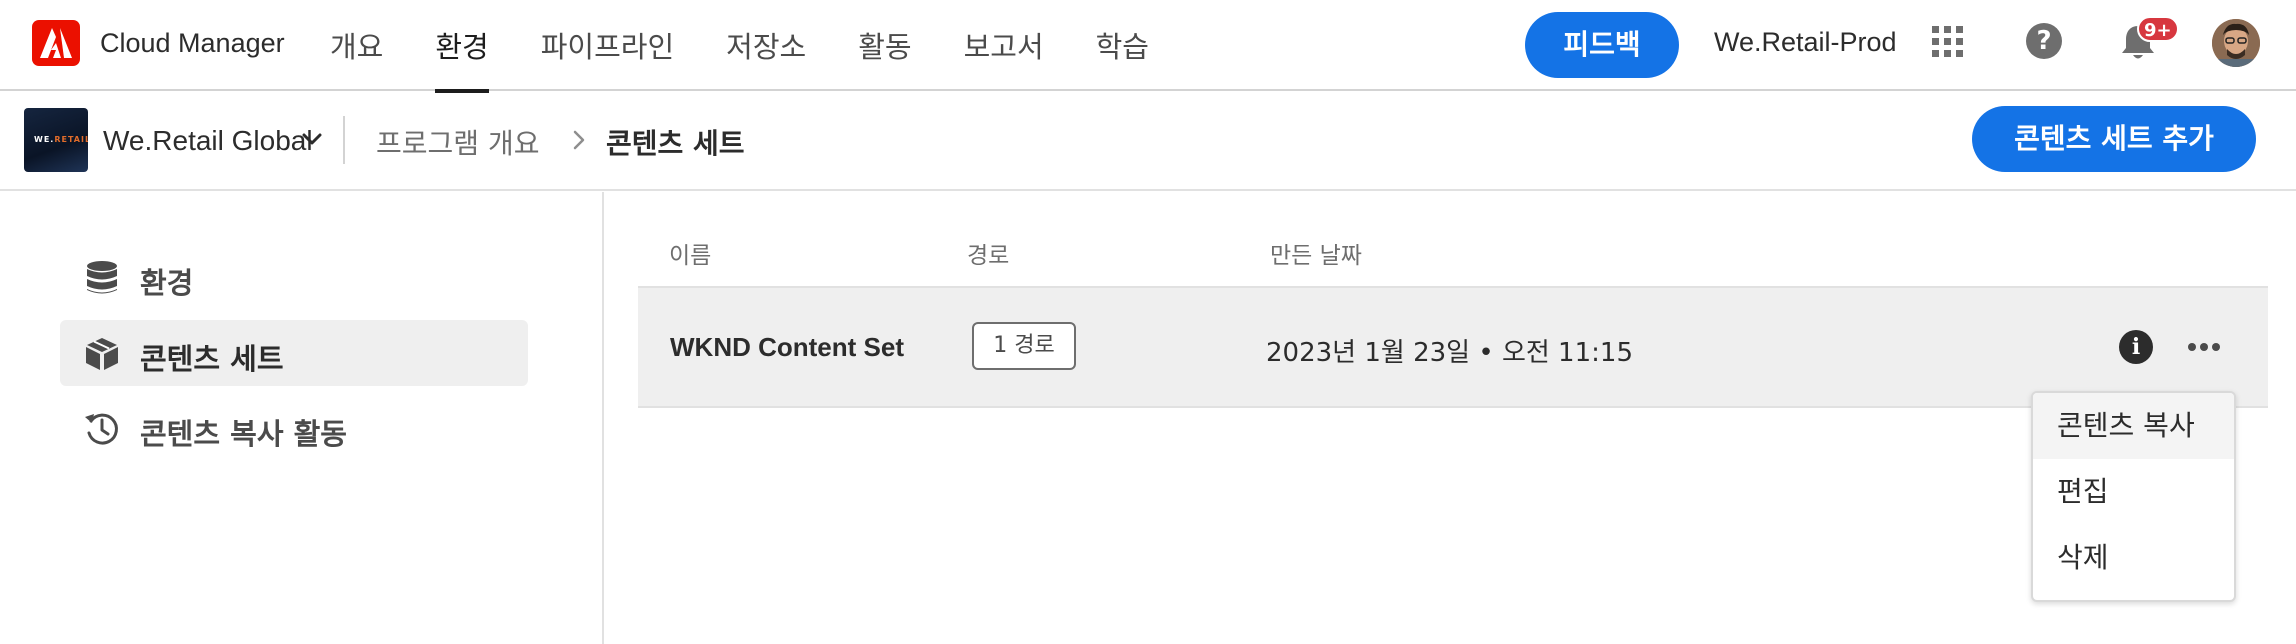 The height and width of the screenshot is (644, 2296). Describe the element at coordinates (167, 283) in the screenshot. I see `sidebar-item-label: 환경` at that location.